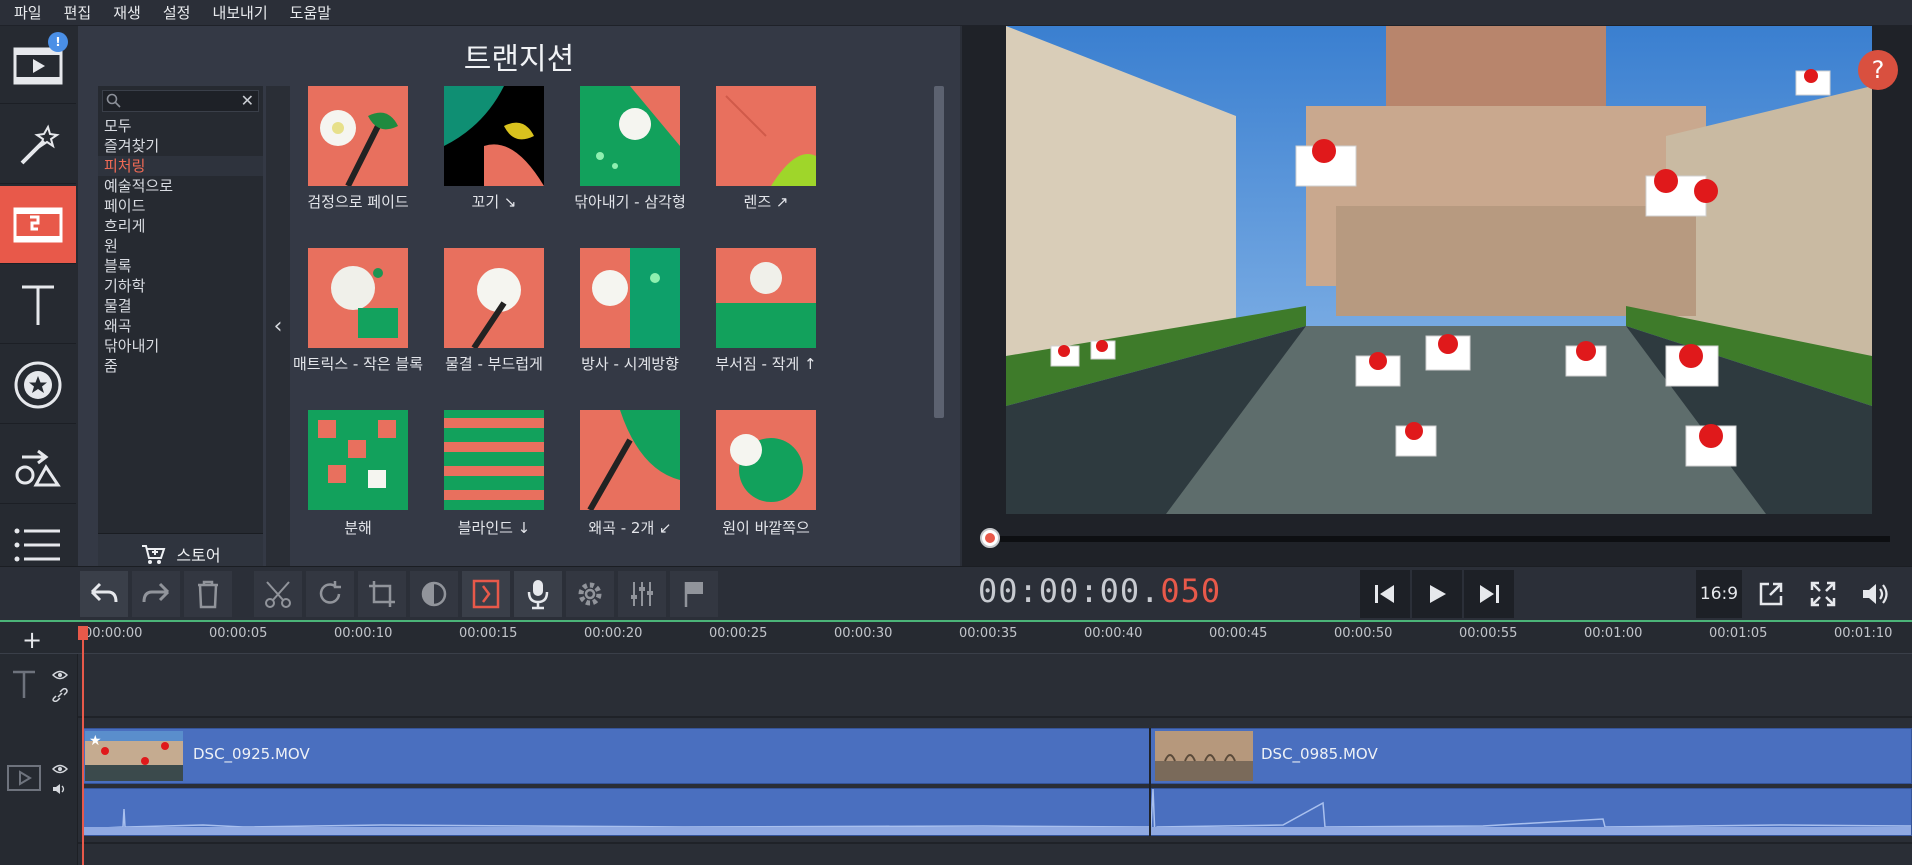  What do you see at coordinates (180, 206) in the screenshot?
I see `category-fade: 페이드` at bounding box center [180, 206].